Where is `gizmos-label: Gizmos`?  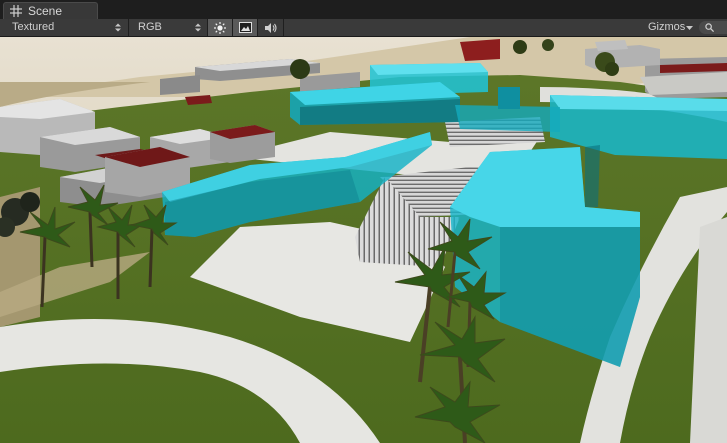 gizmos-label: Gizmos is located at coordinates (667, 27).